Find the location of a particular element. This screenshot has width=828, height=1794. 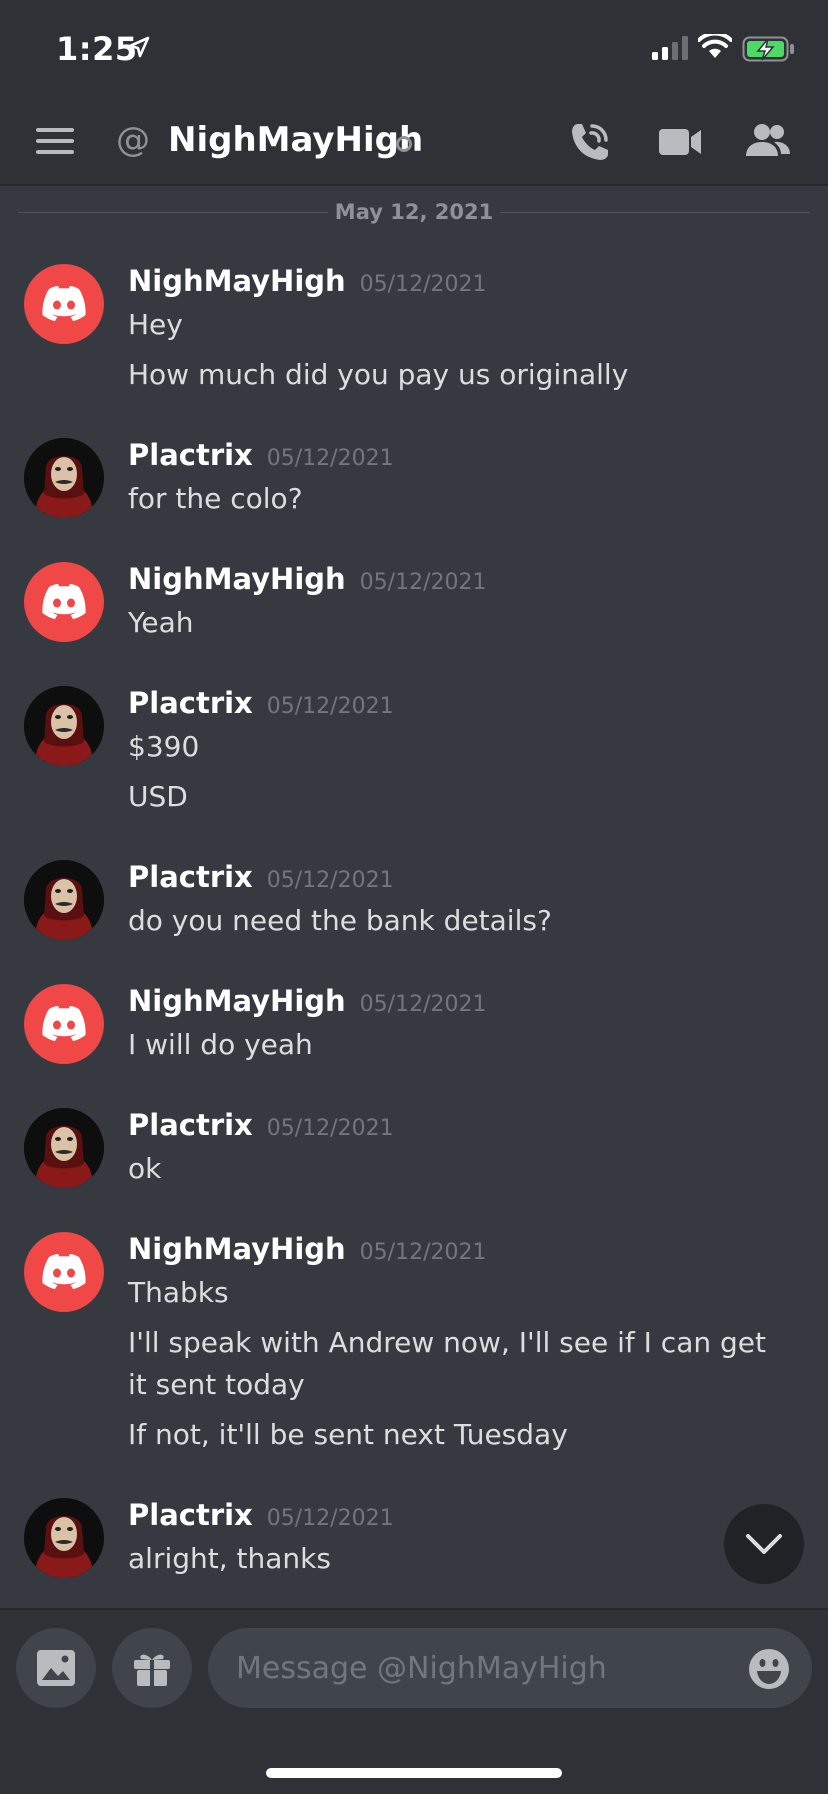

message-text: ok is located at coordinates (145, 1168).